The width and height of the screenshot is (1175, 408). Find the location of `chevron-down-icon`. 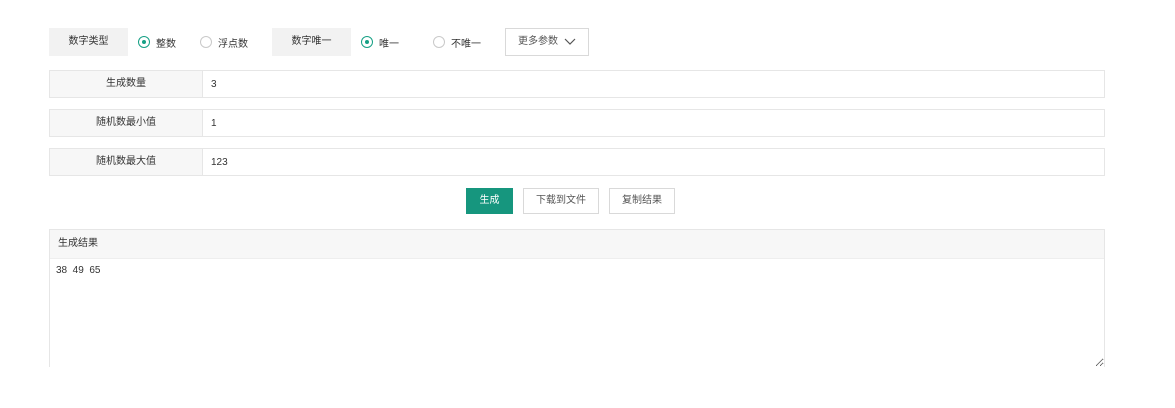

chevron-down-icon is located at coordinates (570, 42).